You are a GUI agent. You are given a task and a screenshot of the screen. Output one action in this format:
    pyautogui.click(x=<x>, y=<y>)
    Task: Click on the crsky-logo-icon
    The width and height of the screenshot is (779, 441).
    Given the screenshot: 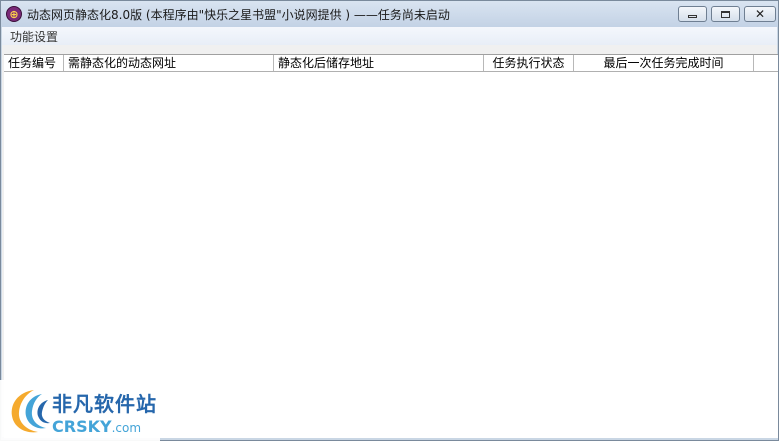 What is the action you would take?
    pyautogui.click(x=30, y=411)
    